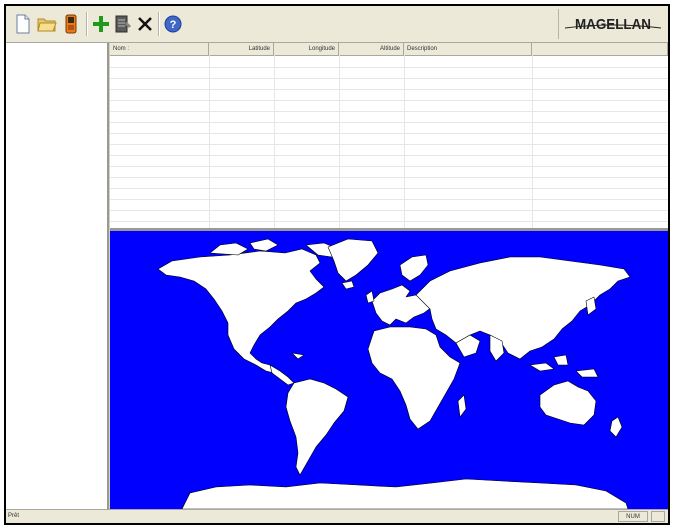 The height and width of the screenshot is (531, 676). I want to click on notepad-icon, so click(123, 24).